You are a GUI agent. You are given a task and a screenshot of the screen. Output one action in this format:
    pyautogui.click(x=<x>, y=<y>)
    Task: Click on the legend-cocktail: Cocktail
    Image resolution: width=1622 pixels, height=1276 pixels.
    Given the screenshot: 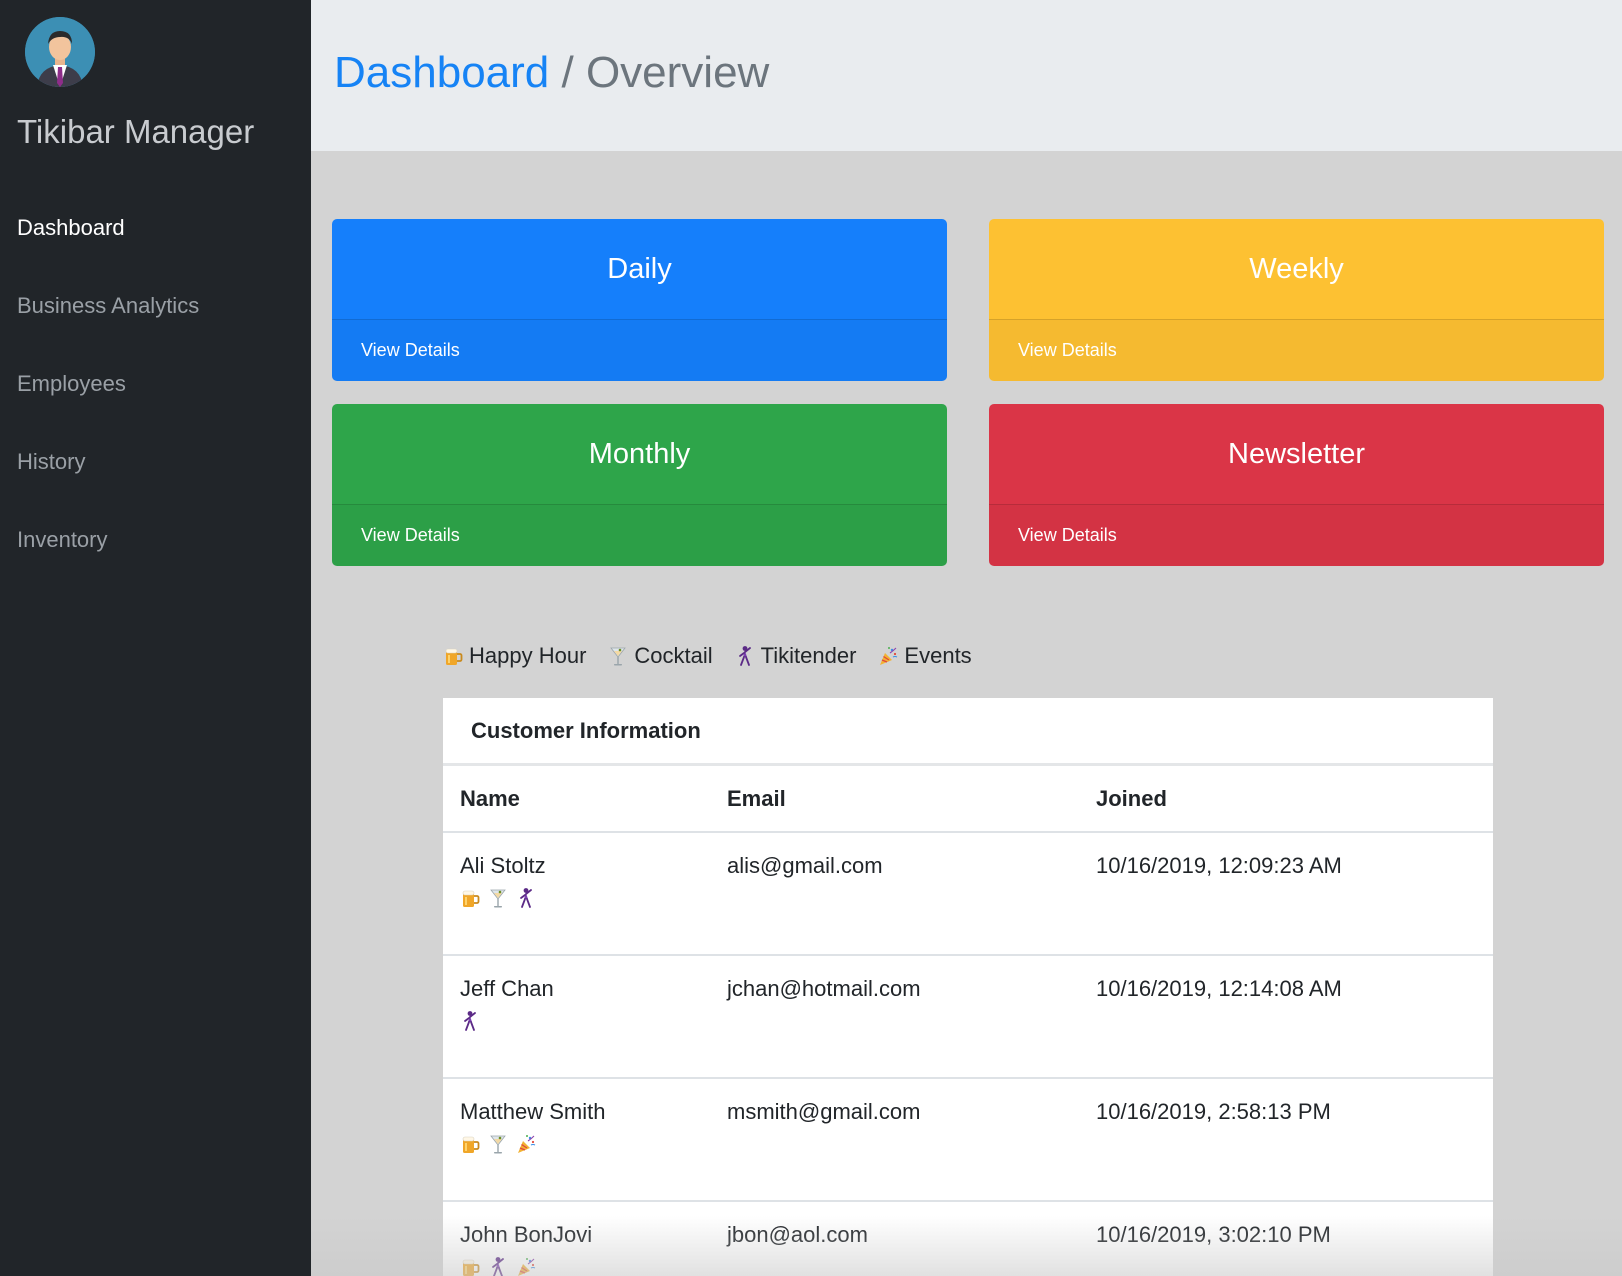 What is the action you would take?
    pyautogui.click(x=660, y=656)
    